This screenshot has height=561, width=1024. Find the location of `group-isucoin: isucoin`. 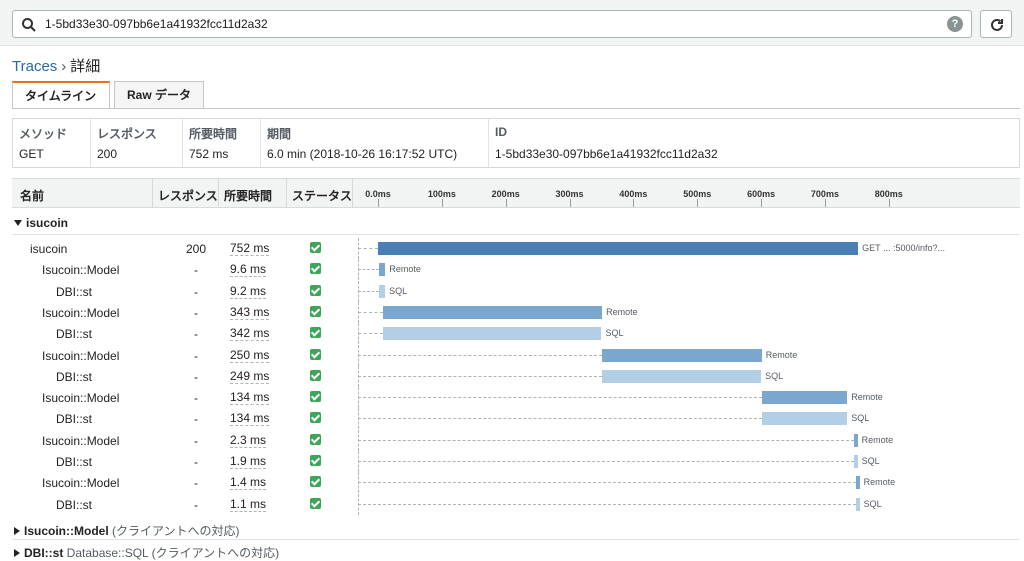

group-isucoin: isucoin is located at coordinates (41, 223).